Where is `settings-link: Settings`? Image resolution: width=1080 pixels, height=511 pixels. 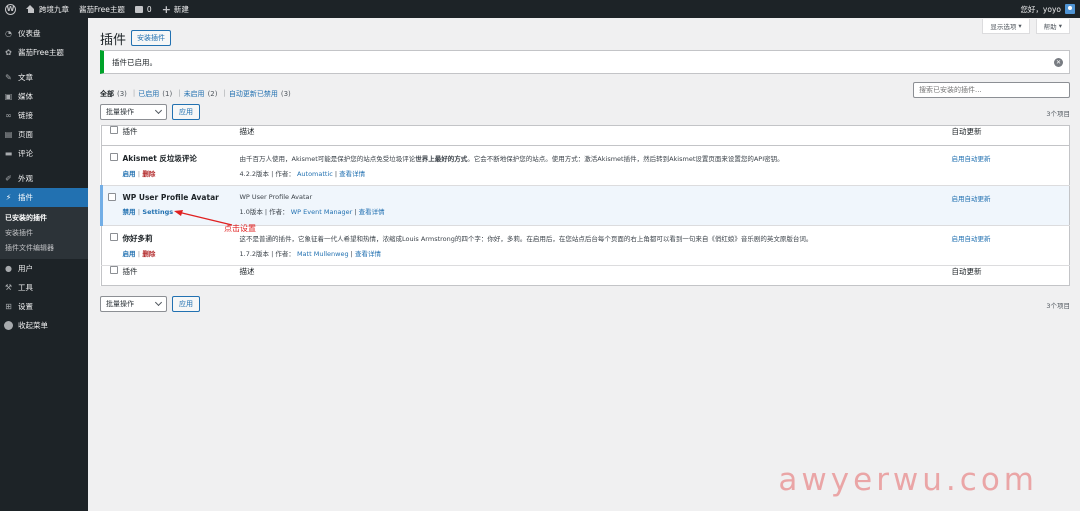
settings-link: Settings is located at coordinates (157, 212).